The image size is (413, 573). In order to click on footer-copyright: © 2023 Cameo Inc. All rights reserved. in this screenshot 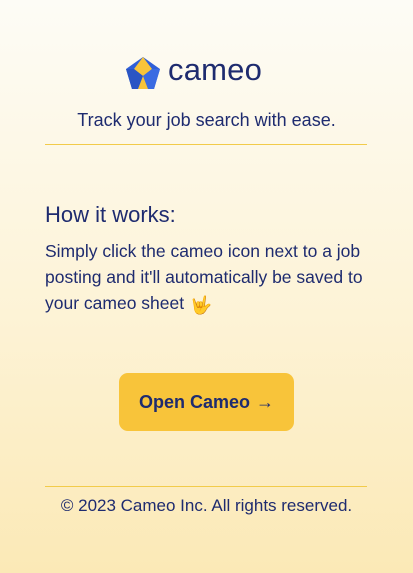, I will do `click(206, 505)`.